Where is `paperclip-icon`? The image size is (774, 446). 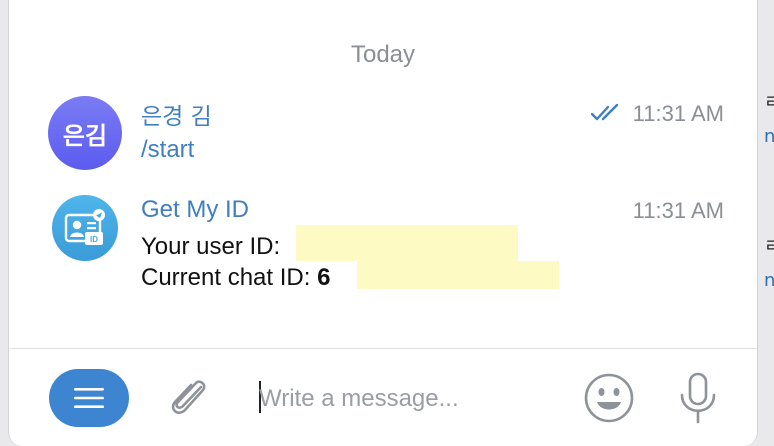 paperclip-icon is located at coordinates (188, 397).